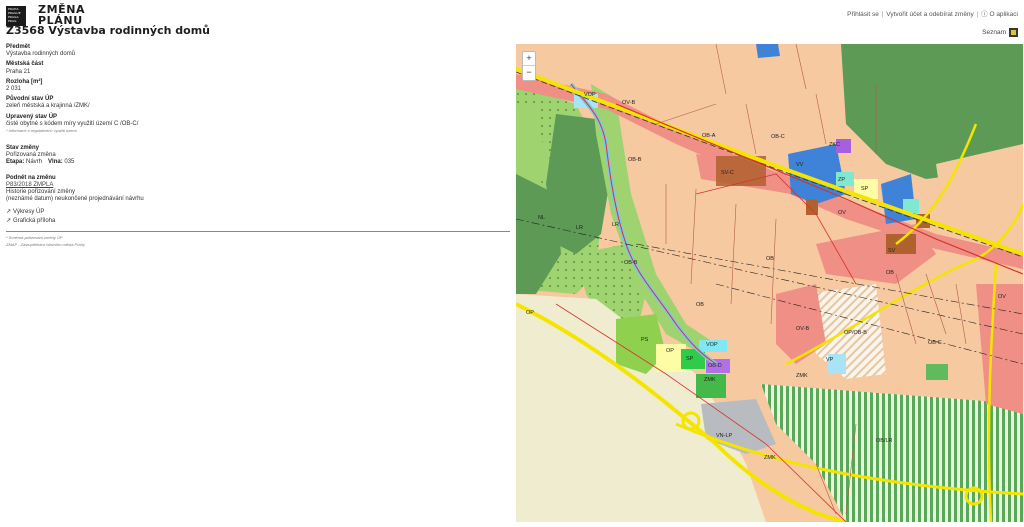  I want to click on map-zone-label: OB/LR, so click(884, 441).